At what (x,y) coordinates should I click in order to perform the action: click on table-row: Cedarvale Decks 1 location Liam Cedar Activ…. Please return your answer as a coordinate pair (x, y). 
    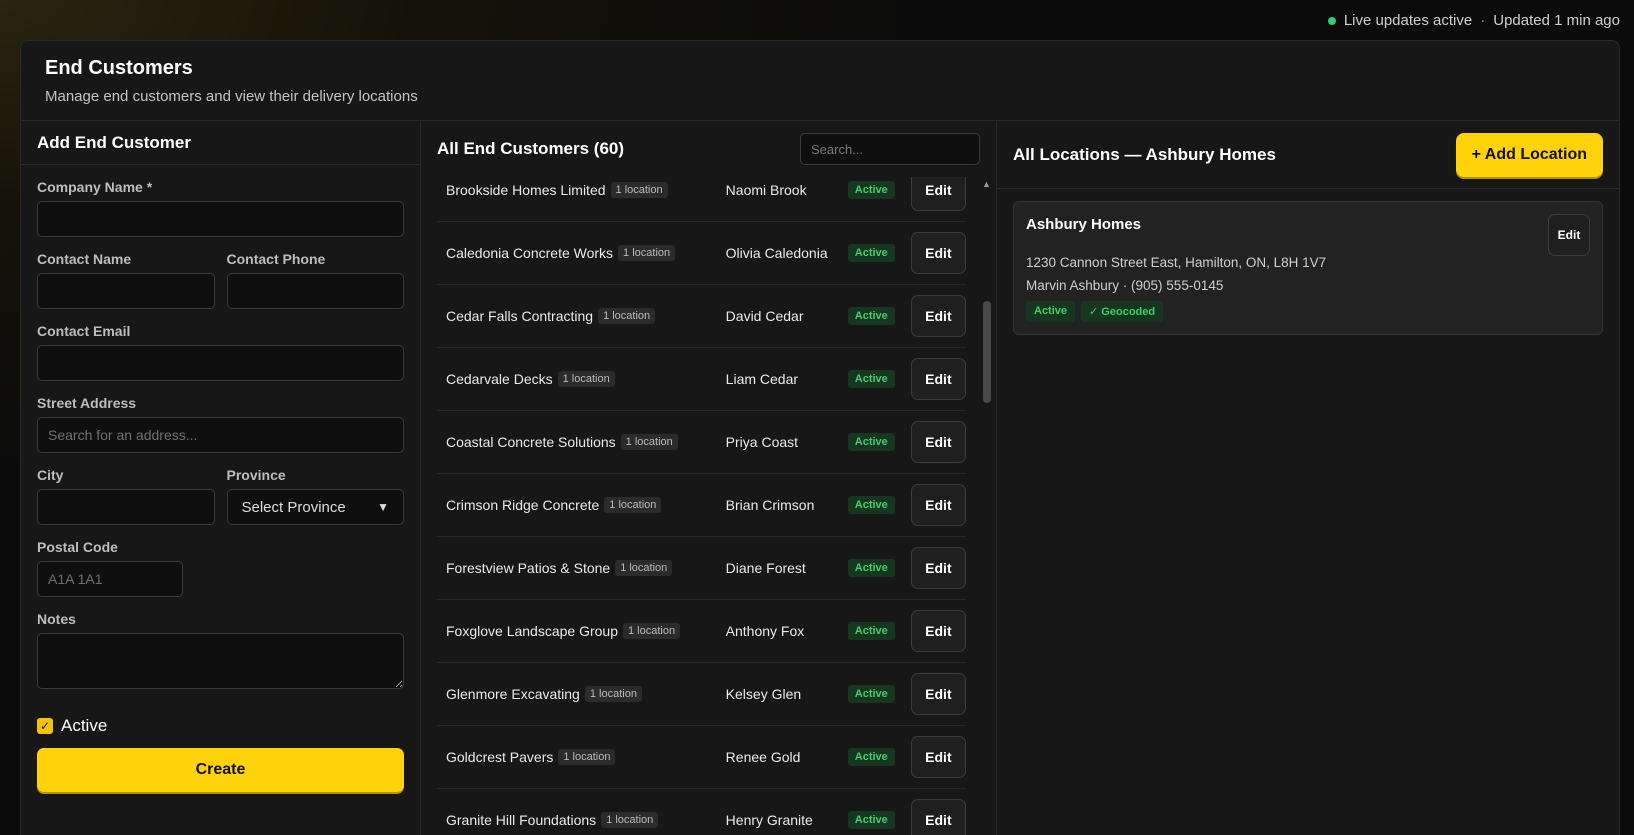
    Looking at the image, I should click on (701, 379).